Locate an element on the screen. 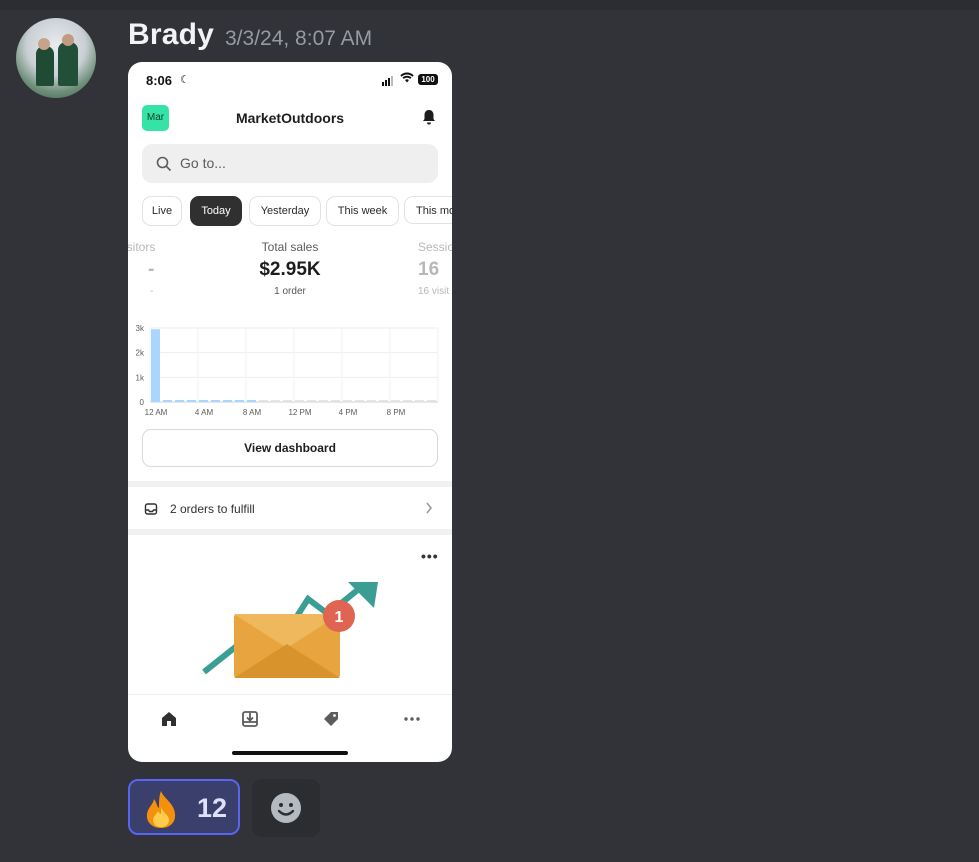 Image resolution: width=979 pixels, height=862 pixels. battery-icon: 100 is located at coordinates (428, 79).